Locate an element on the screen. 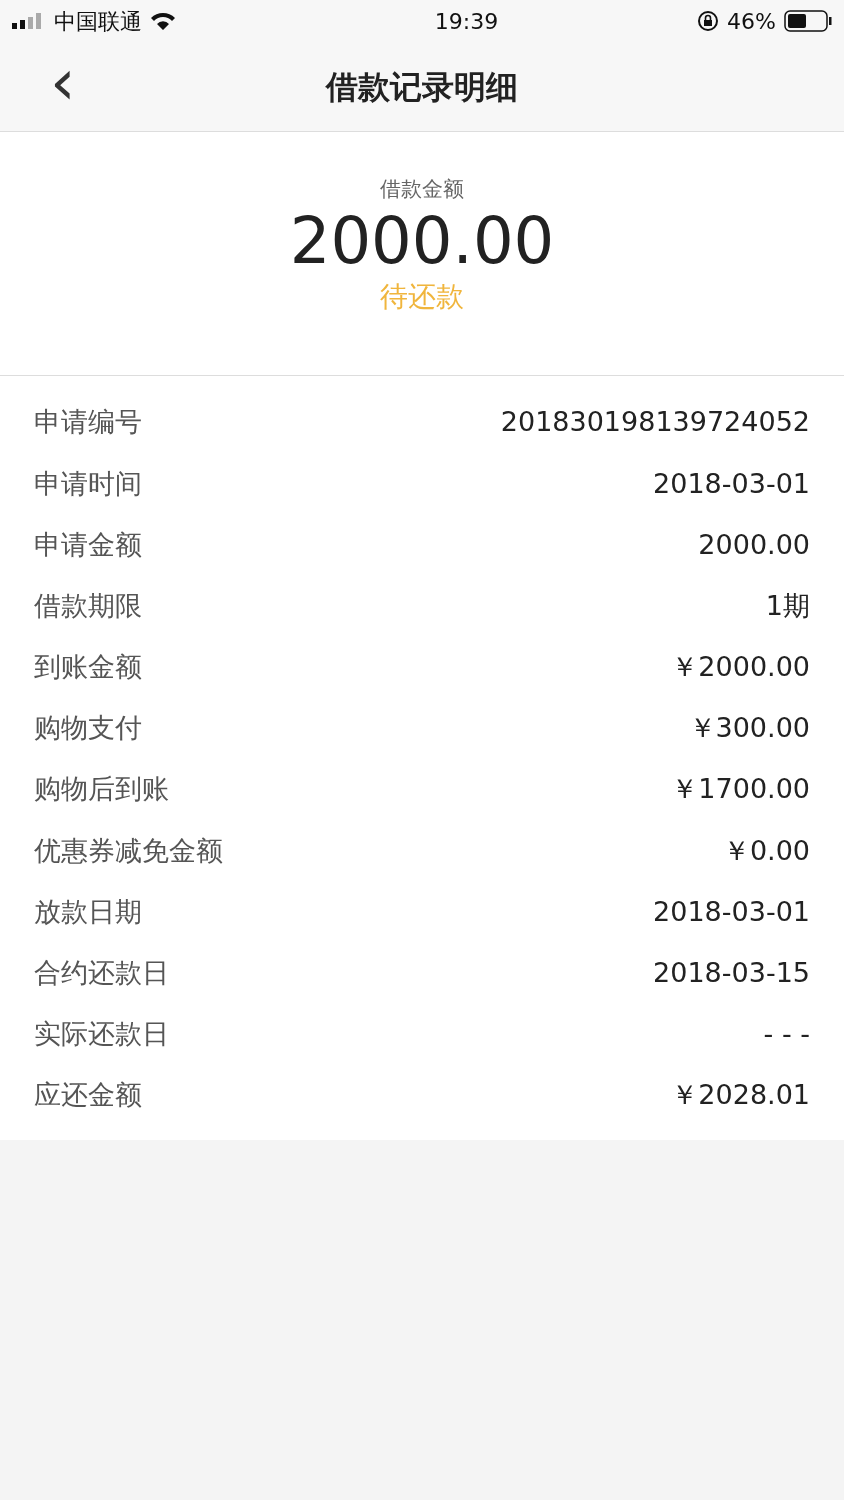 This screenshot has width=844, height=1500. battery-icon is located at coordinates (808, 21).